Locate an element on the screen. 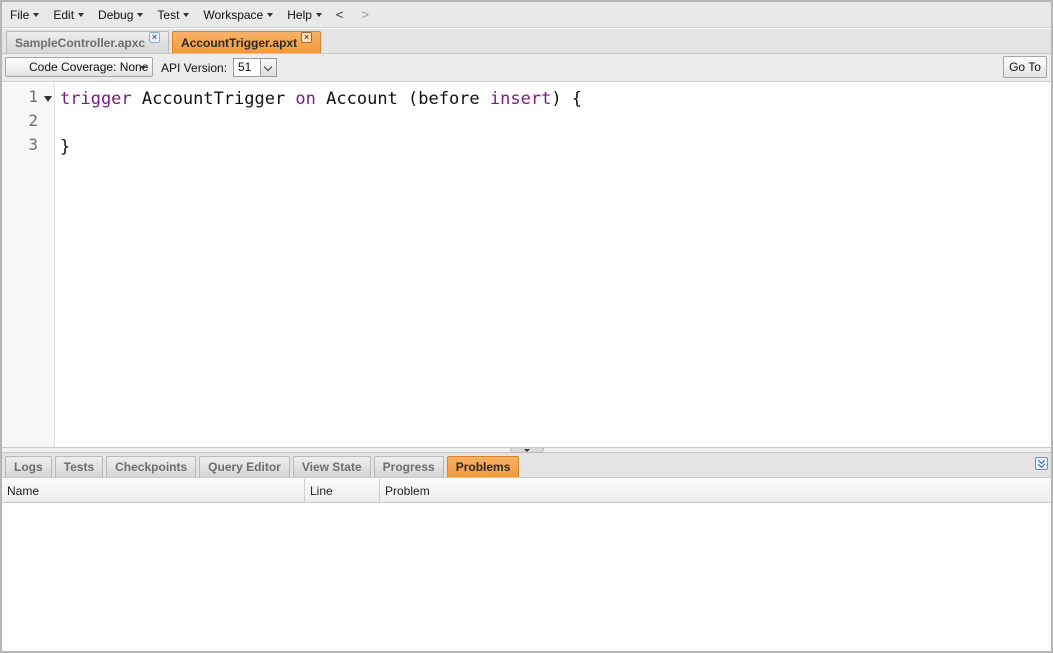 This screenshot has width=1053, height=653. column-header-problem: Problem is located at coordinates (715, 490).